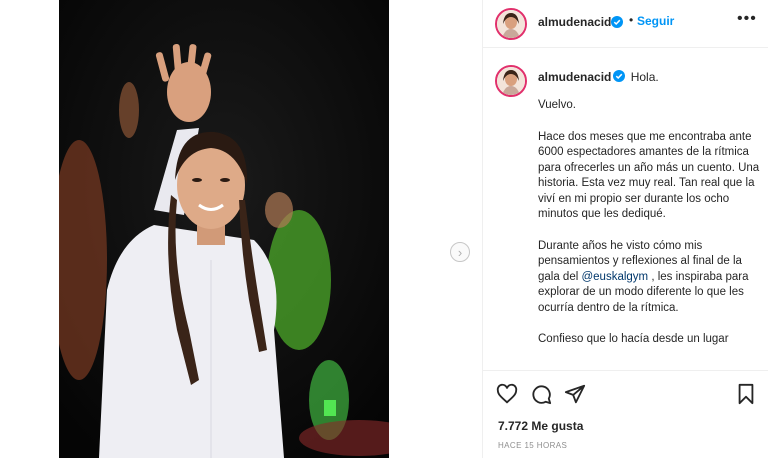 Image resolution: width=768 pixels, height=459 pixels. Describe the element at coordinates (574, 22) in the screenshot. I see `username-link: almudenacid` at that location.